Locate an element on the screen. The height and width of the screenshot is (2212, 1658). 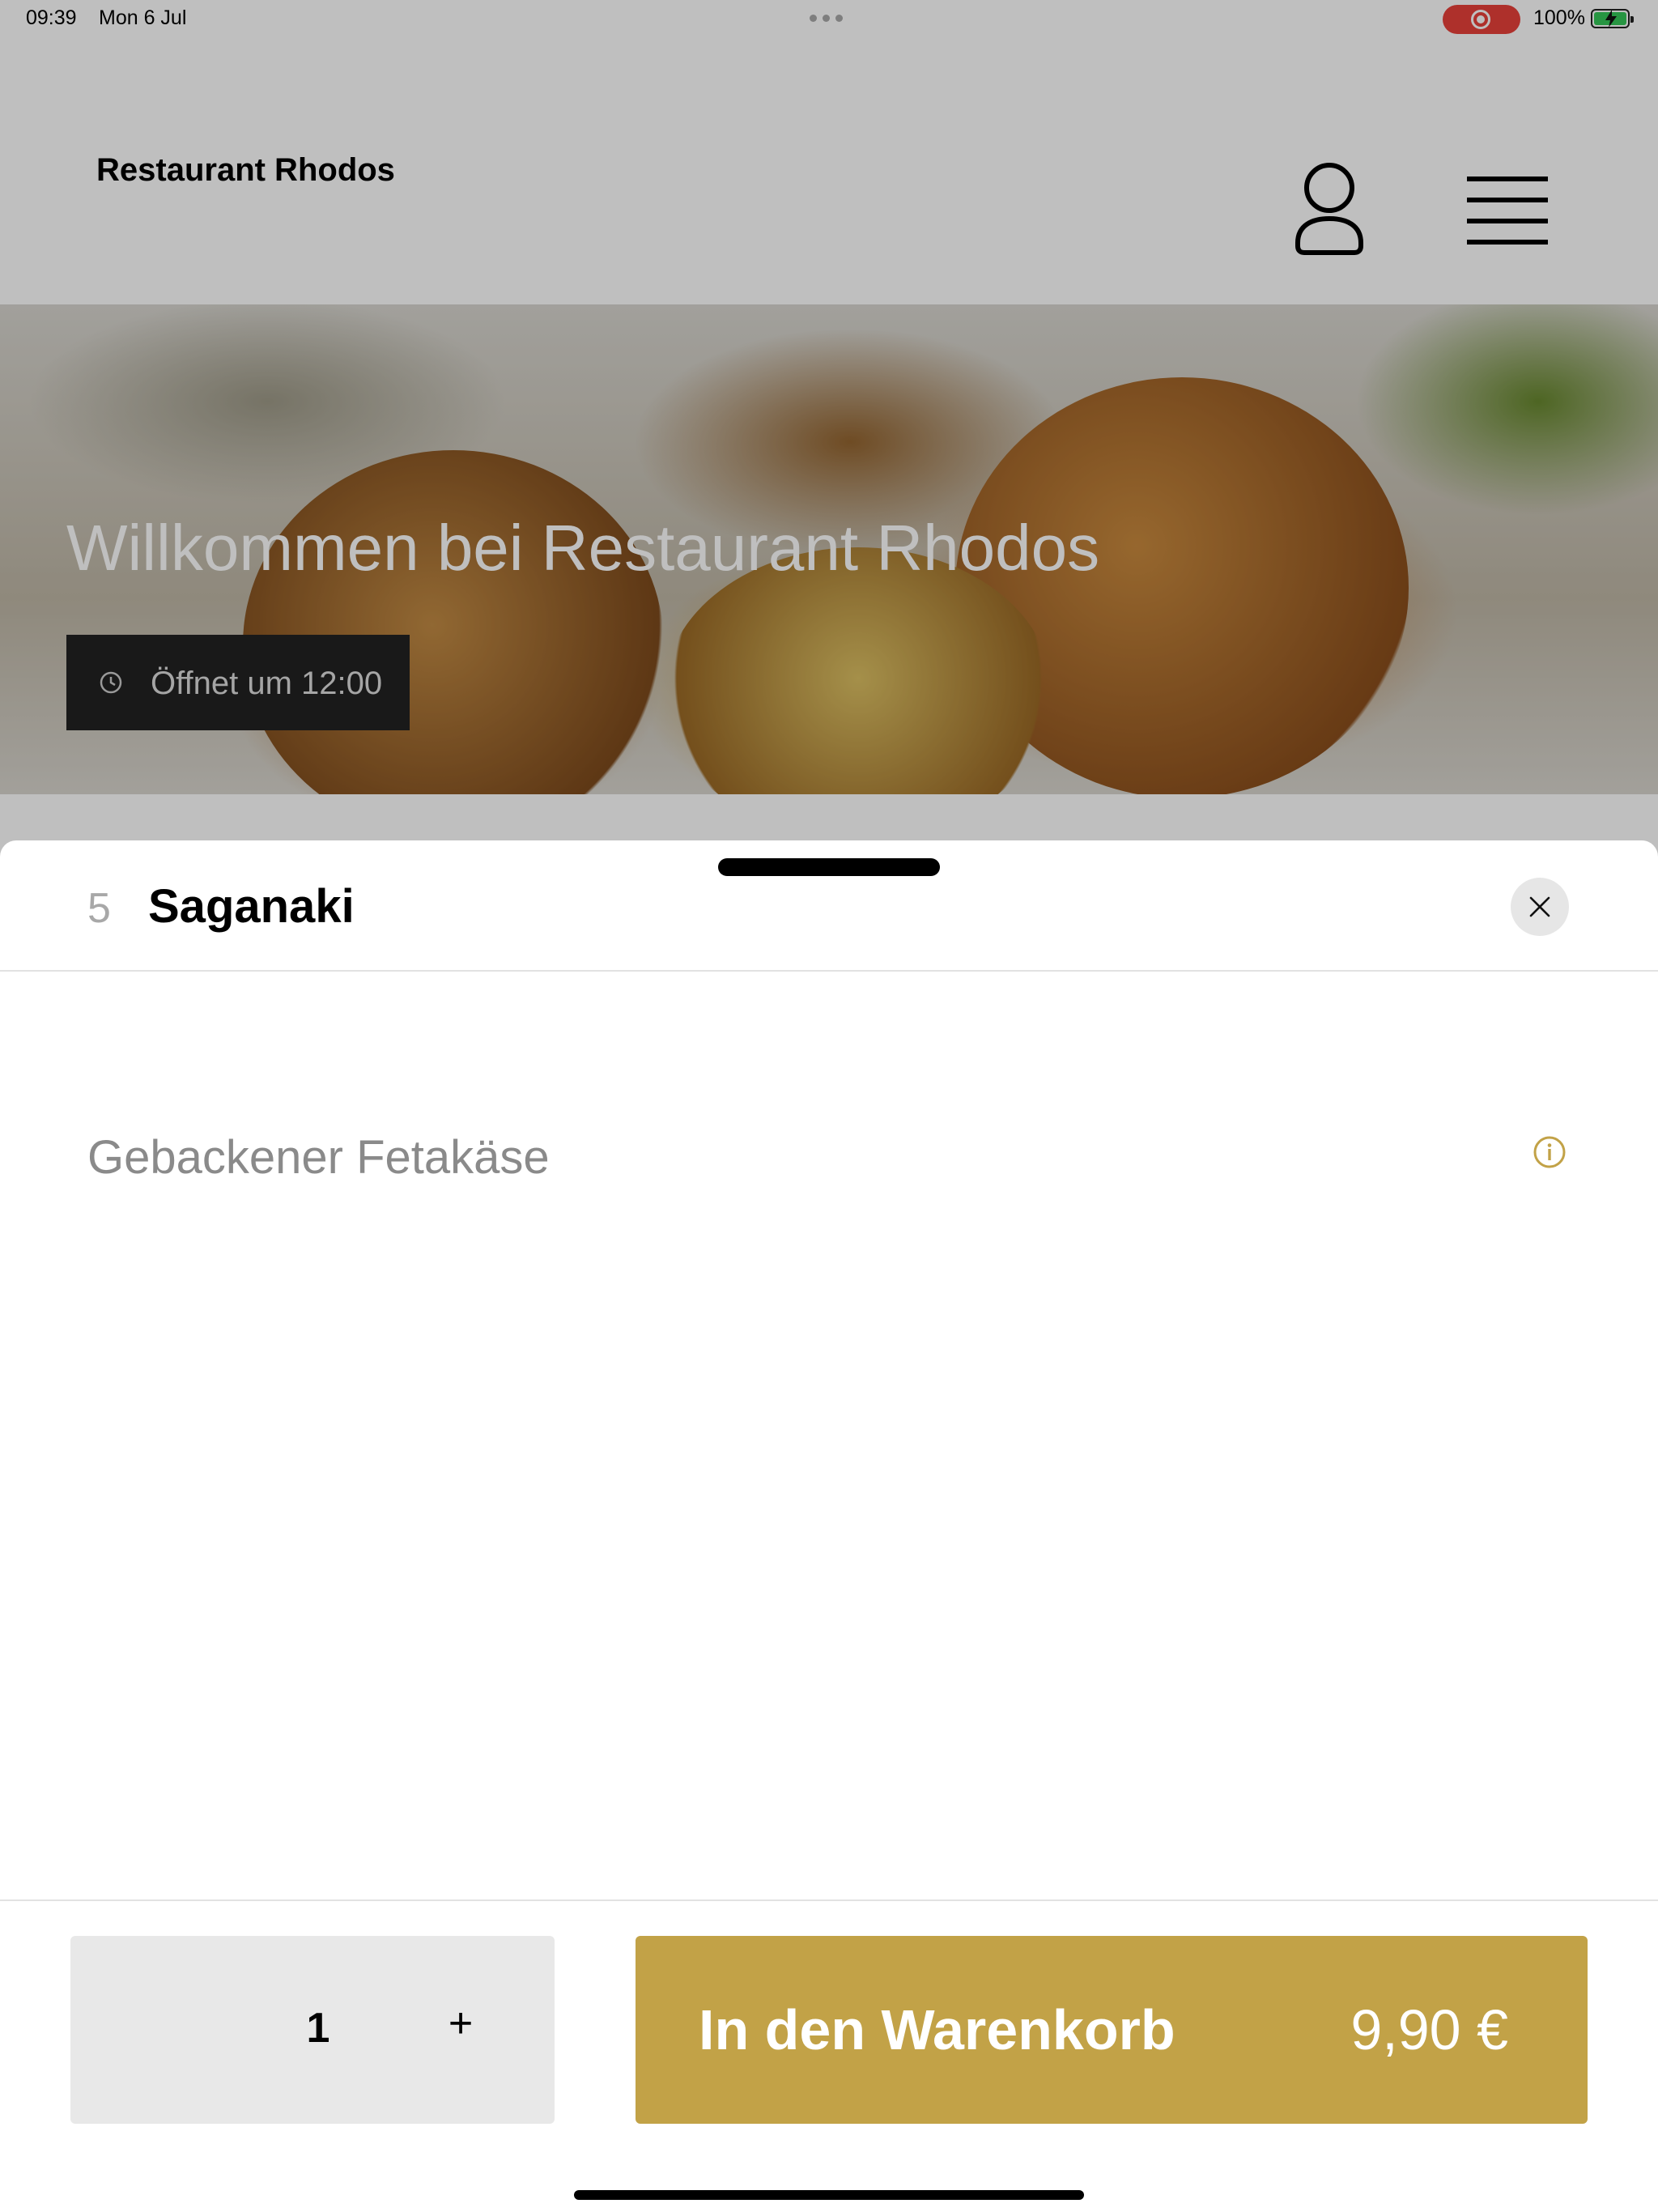
item-name: Saganaki is located at coordinates (251, 907).